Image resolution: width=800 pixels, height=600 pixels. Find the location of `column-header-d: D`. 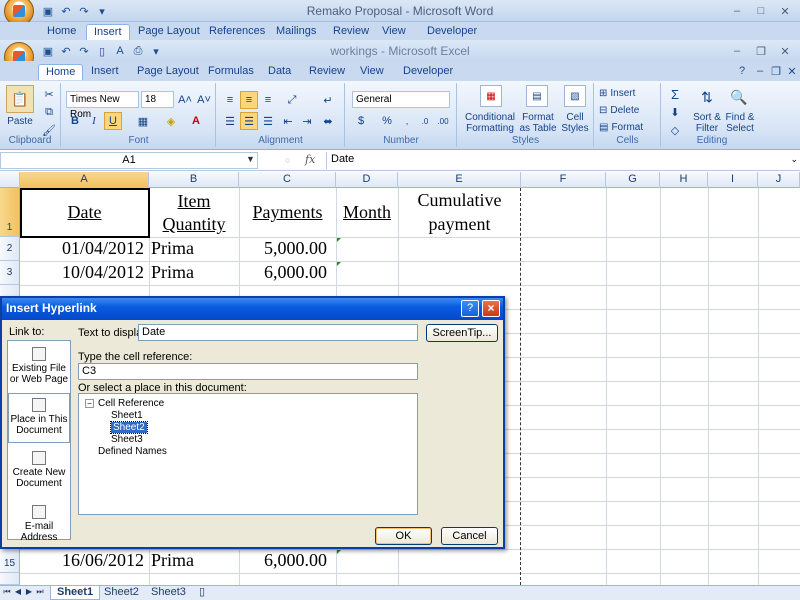

column-header-d: D is located at coordinates (367, 180).